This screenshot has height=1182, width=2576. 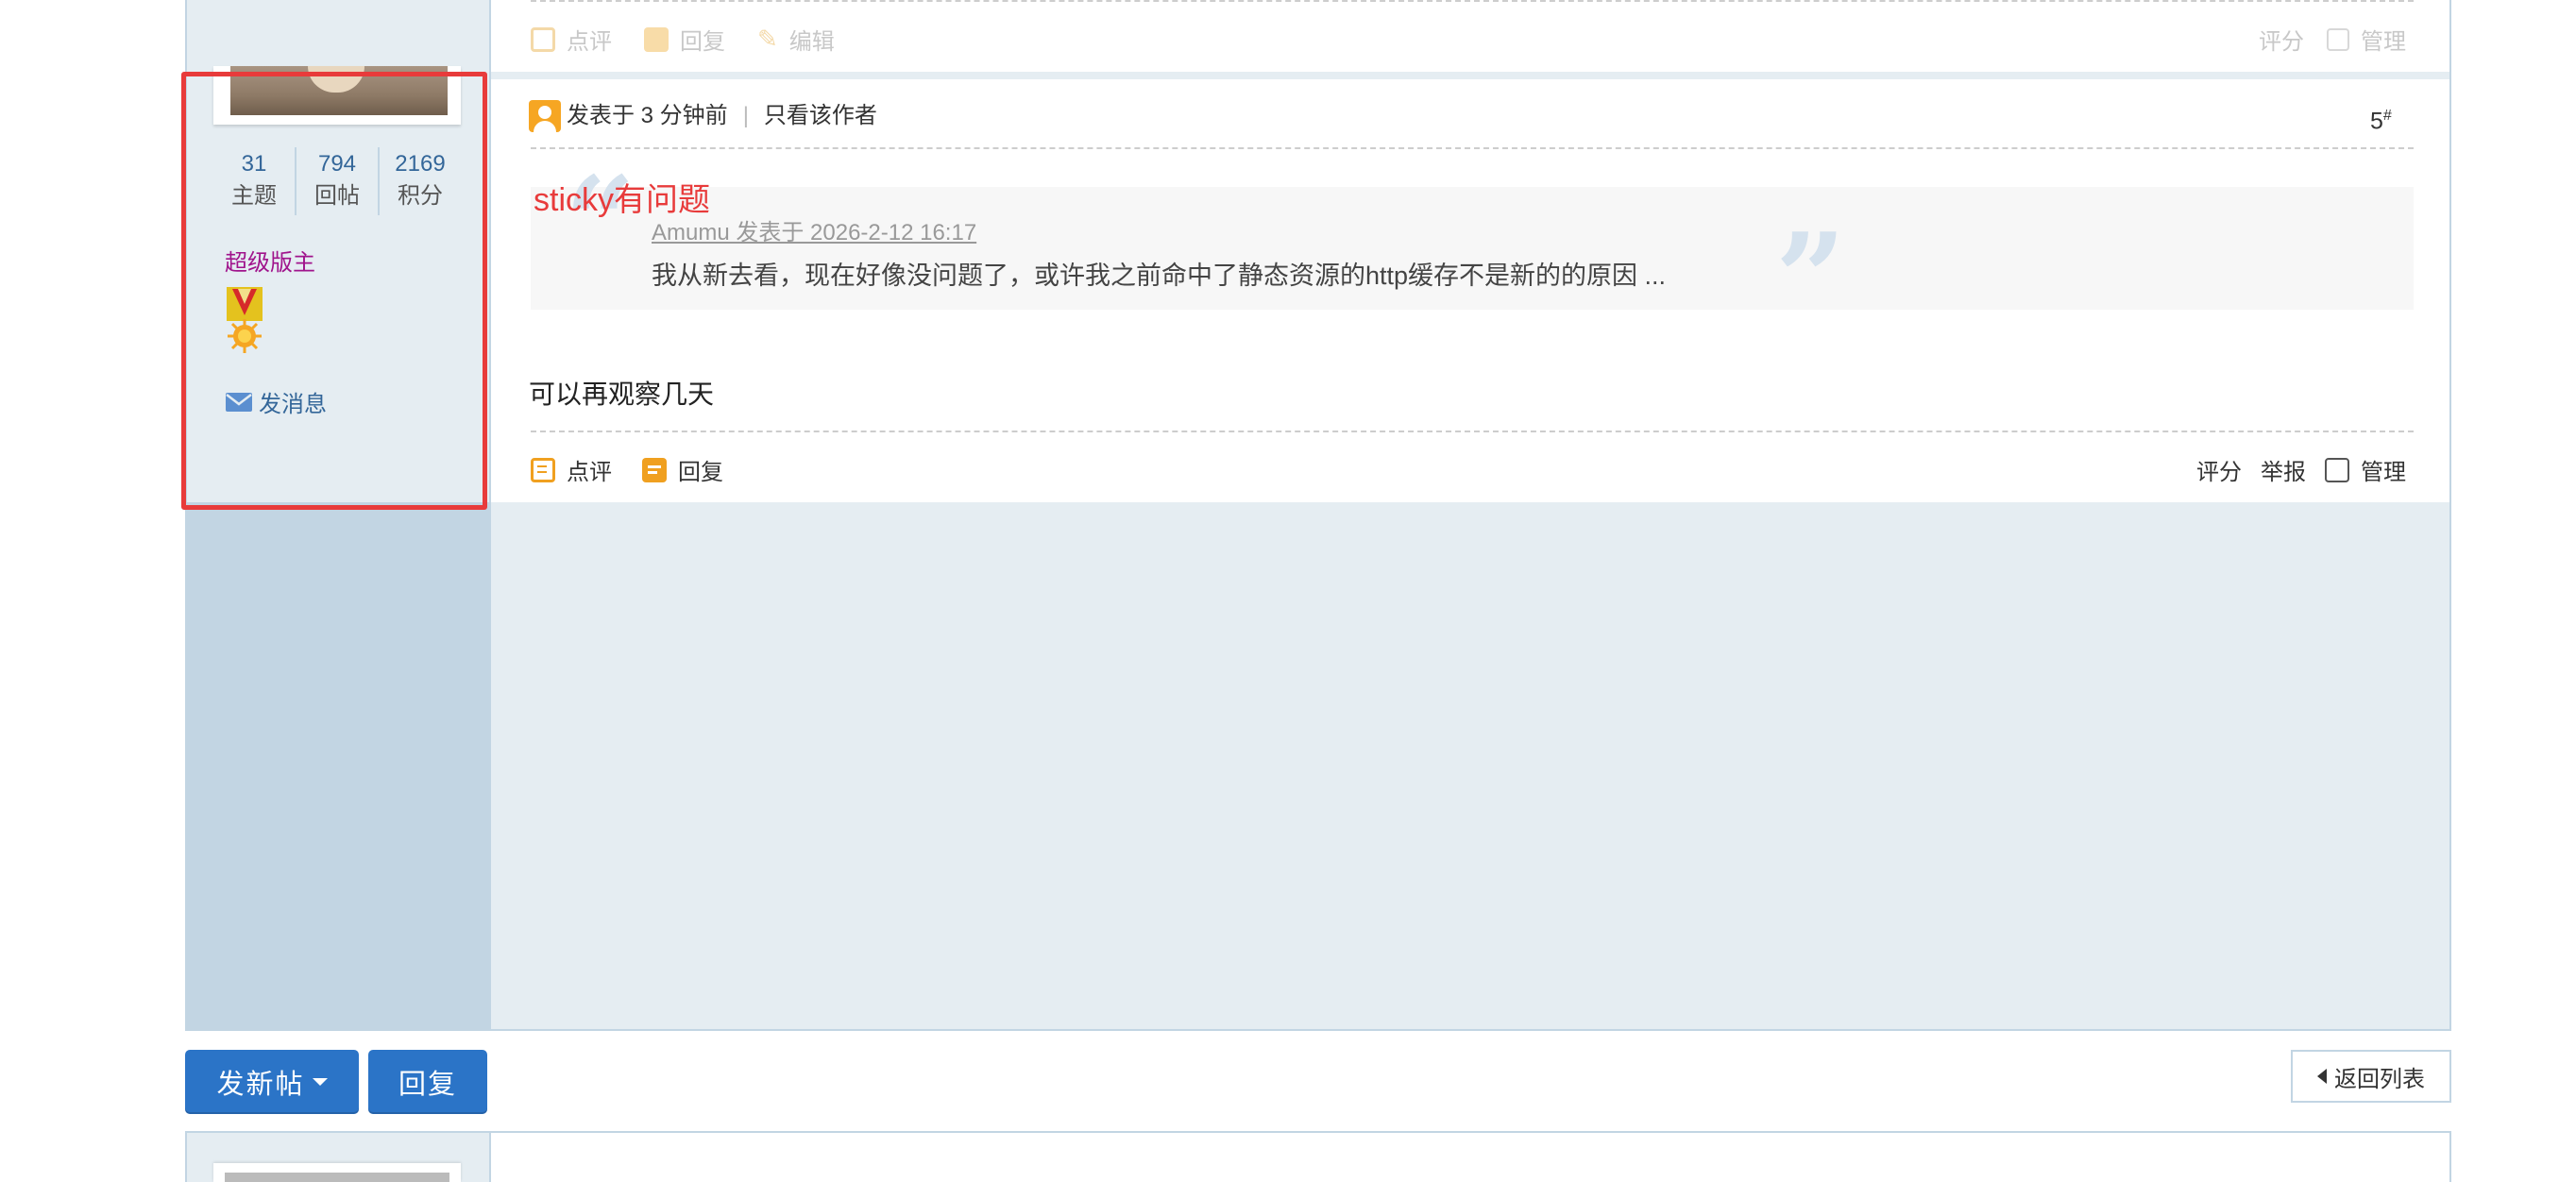 I want to click on only-author-link: 只看该作者, so click(x=820, y=116).